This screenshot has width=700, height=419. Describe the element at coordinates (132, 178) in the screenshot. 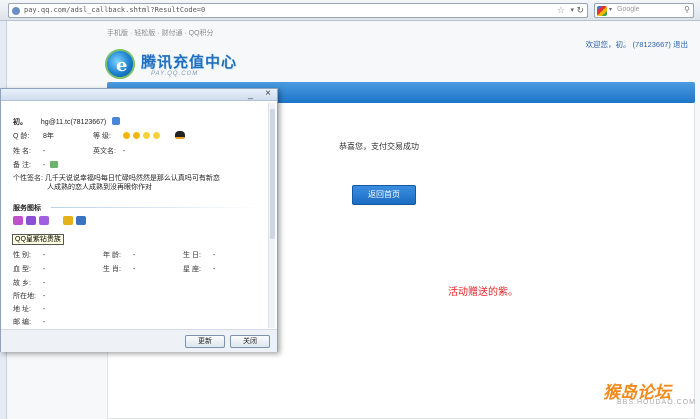

I see `signature-line1: 几千天说说幸福吗每日忙碌吗然然是那么认真吗可有新恋` at that location.